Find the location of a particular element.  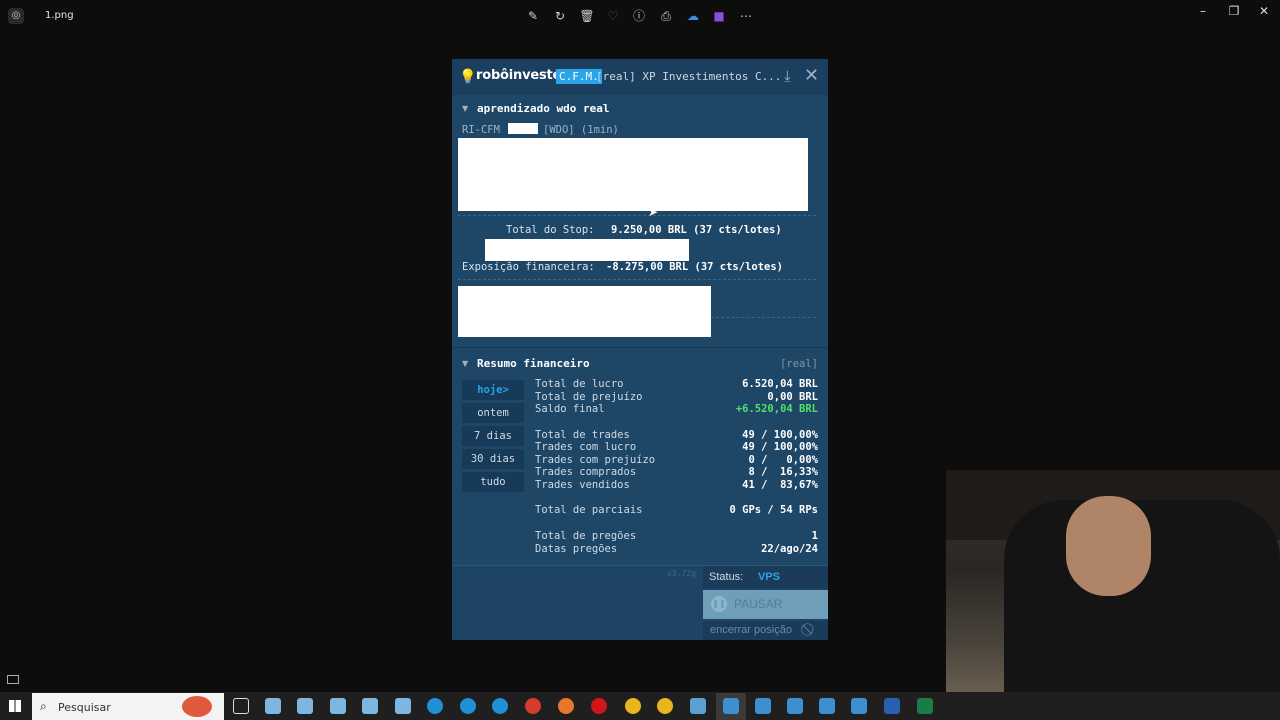

print-icon: ⎙ is located at coordinates (666, 16).